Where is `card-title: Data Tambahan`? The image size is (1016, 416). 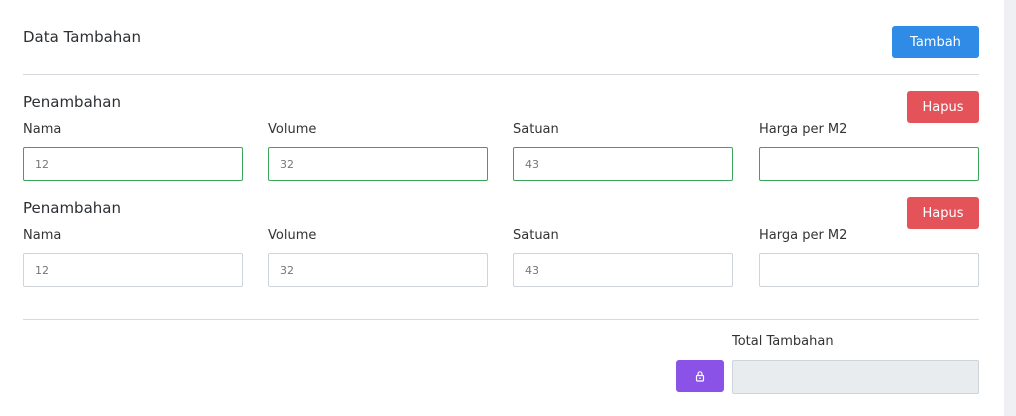
card-title: Data Tambahan is located at coordinates (82, 37).